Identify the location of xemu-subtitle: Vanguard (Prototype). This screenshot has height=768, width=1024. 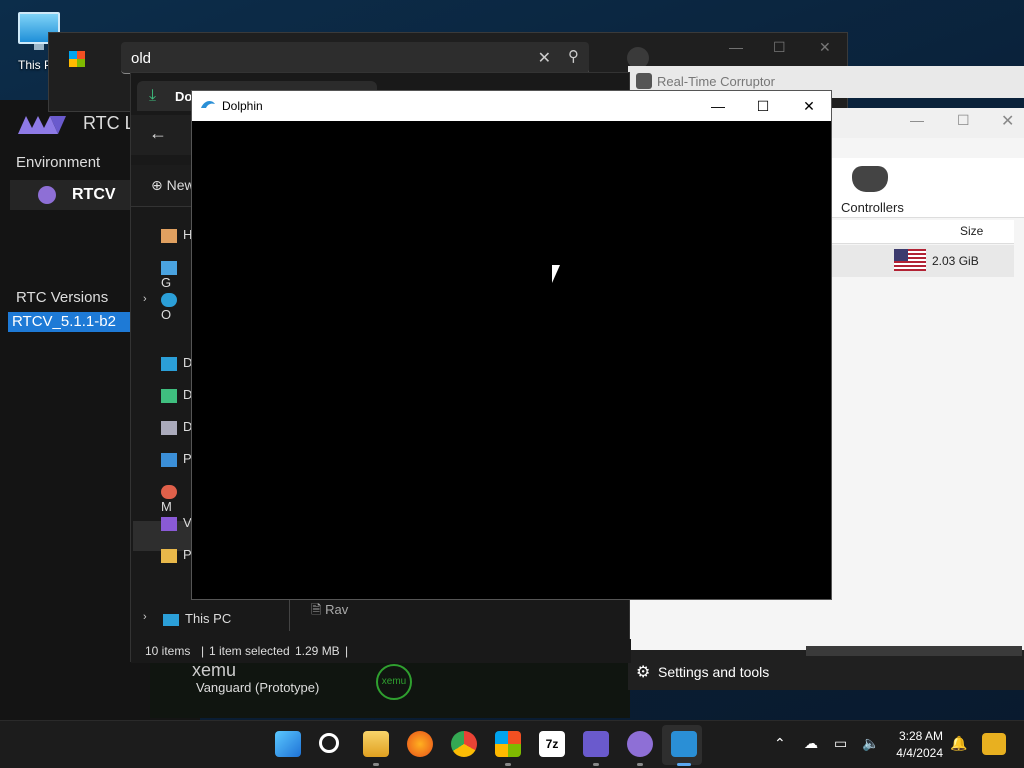
(258, 687).